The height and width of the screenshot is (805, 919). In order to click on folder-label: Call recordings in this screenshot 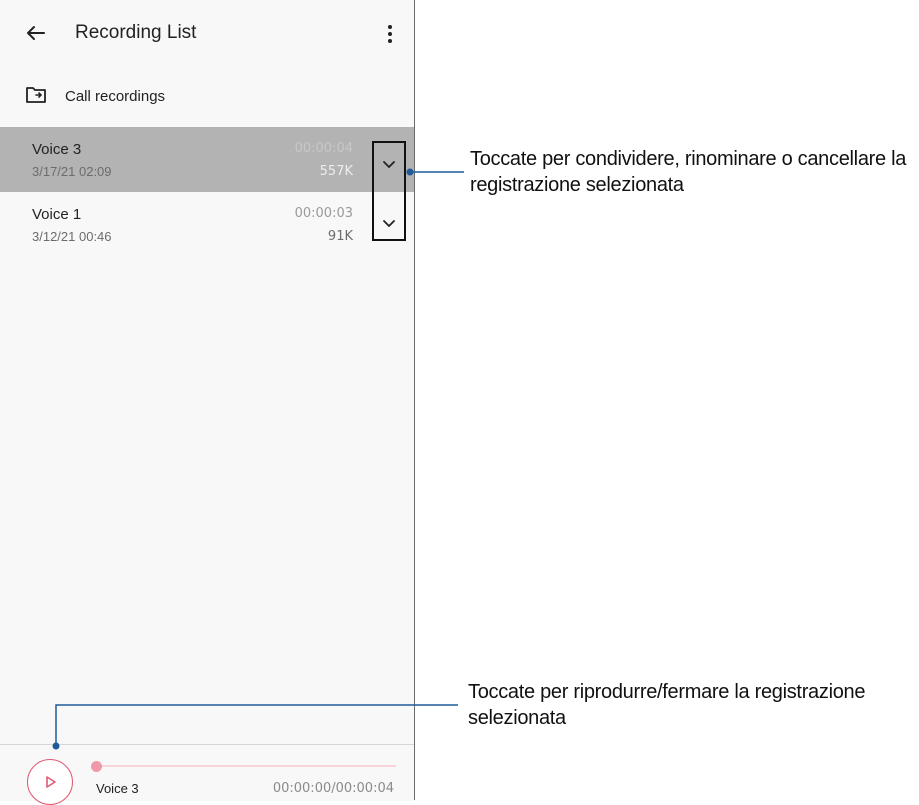, I will do `click(115, 96)`.